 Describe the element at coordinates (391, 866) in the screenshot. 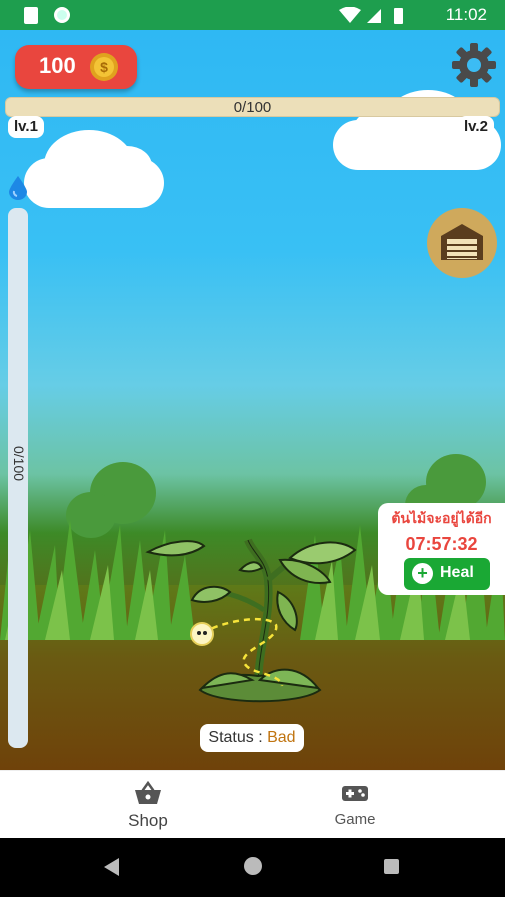

I see `recent-apps-icon` at that location.